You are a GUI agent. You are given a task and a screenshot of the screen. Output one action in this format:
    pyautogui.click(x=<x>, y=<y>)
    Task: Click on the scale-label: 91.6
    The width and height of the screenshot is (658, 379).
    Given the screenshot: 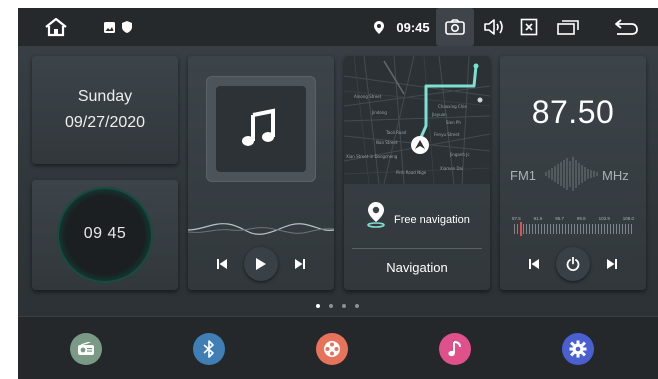 What is the action you would take?
    pyautogui.click(x=538, y=218)
    